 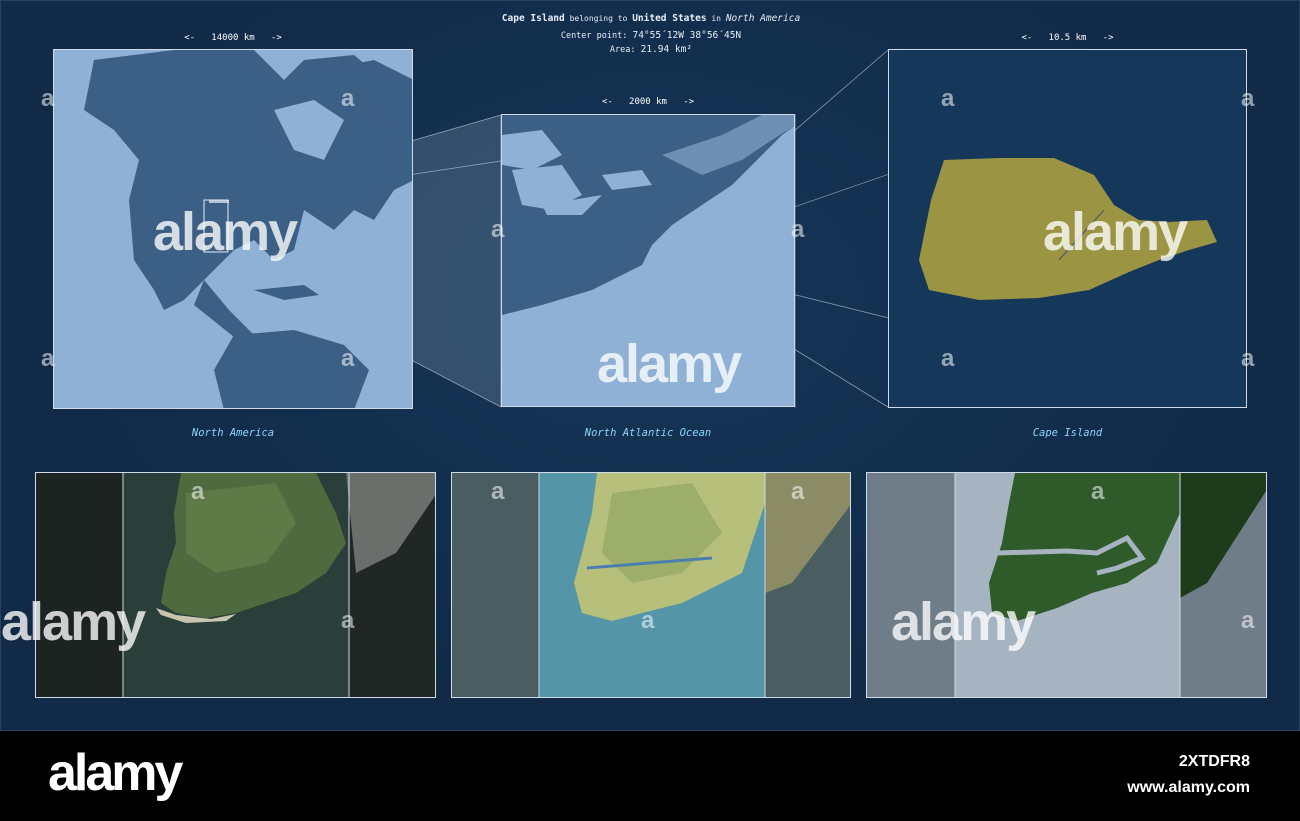 What do you see at coordinates (669, 364) in the screenshot?
I see `watermark-region: alamy` at bounding box center [669, 364].